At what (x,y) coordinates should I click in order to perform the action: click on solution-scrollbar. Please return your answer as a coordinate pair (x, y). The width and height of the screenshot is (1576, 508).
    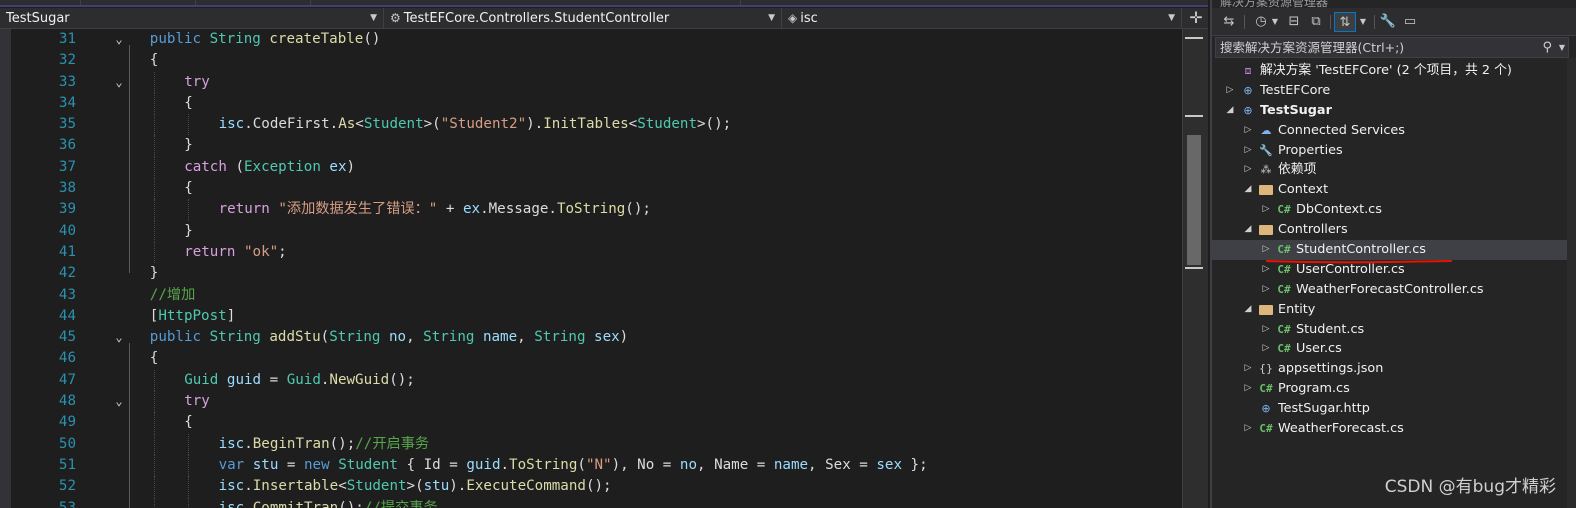
    Looking at the image, I should click on (1571, 283).